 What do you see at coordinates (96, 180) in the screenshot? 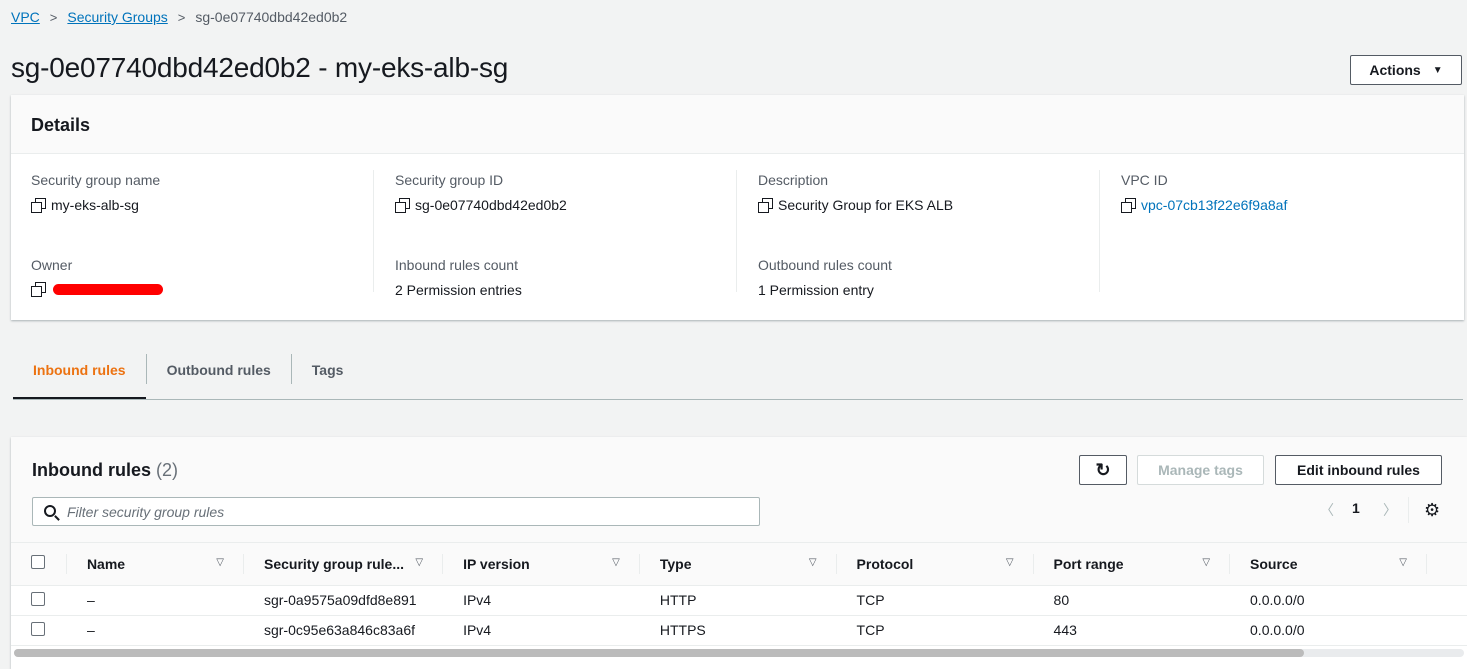
I see `sg-name-label: Security group name` at bounding box center [96, 180].